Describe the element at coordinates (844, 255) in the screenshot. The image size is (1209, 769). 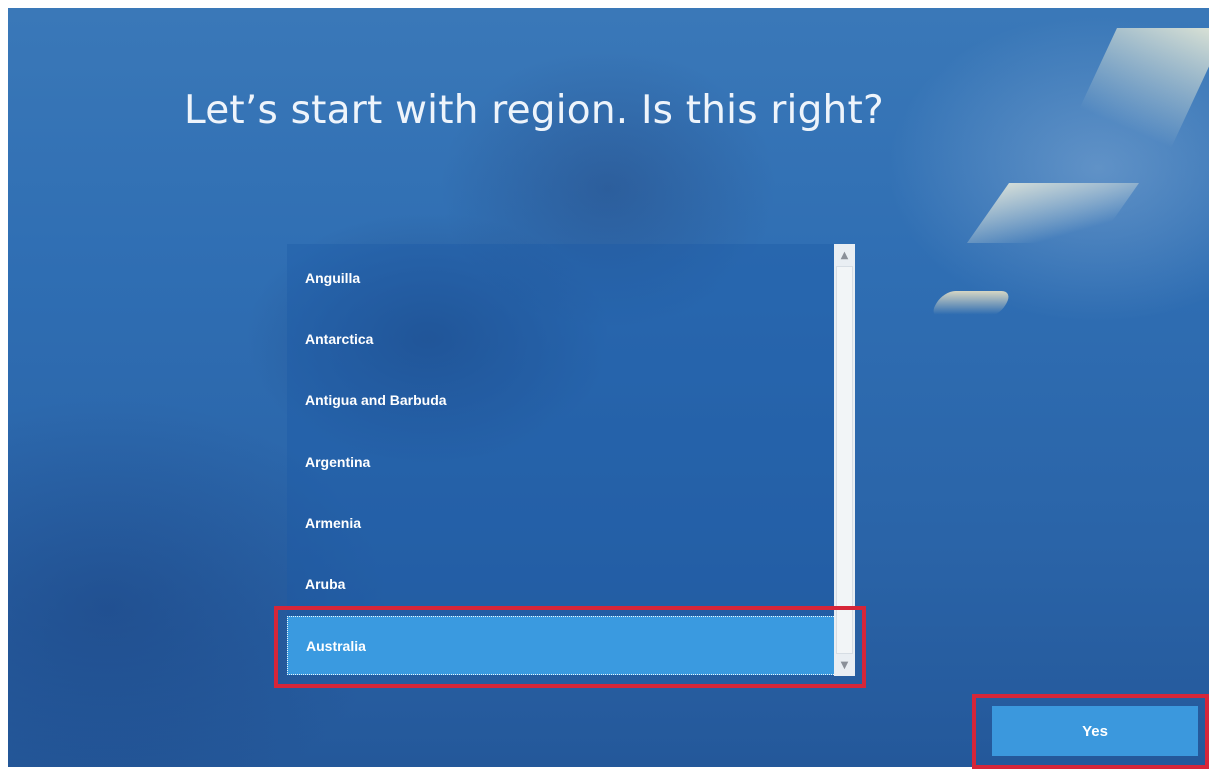
I see `chevron-up-icon: ▲` at that location.